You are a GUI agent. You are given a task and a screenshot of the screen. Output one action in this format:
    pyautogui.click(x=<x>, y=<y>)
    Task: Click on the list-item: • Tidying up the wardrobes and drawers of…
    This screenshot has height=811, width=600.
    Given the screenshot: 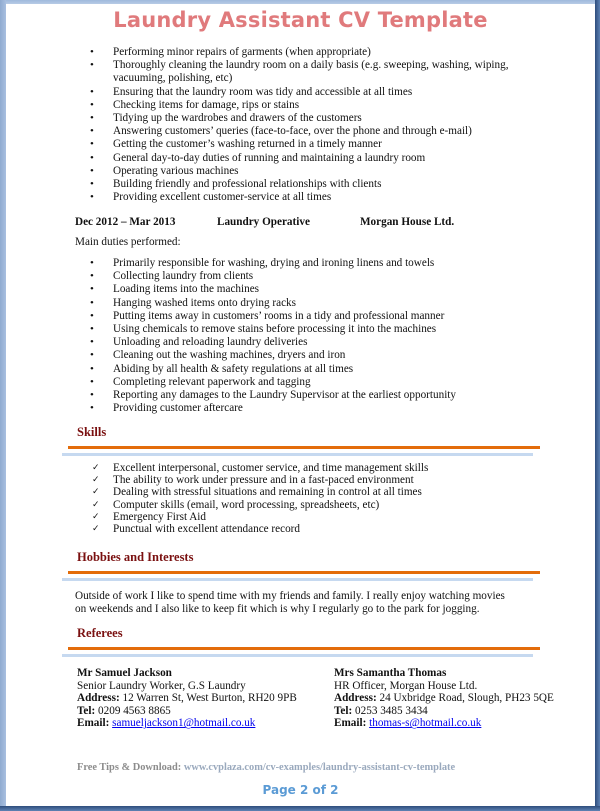 What is the action you would take?
    pyautogui.click(x=226, y=118)
    